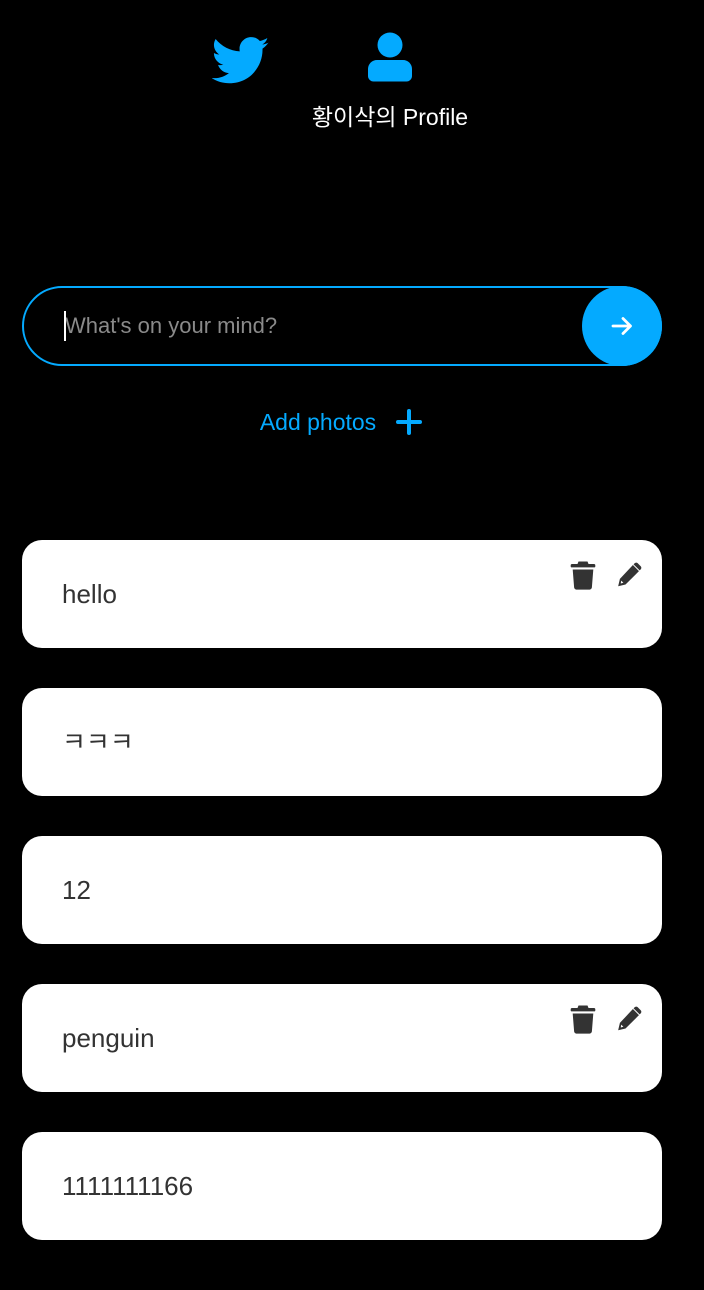 This screenshot has width=704, height=1290. I want to click on arrow-right-icon, so click(622, 326).